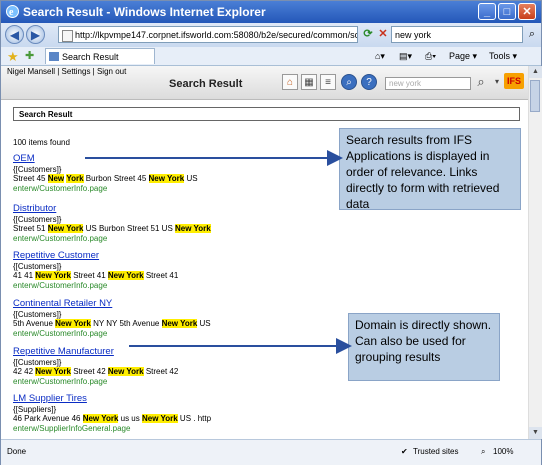 Image resolution: width=542 pixels, height=465 pixels. I want to click on home-icon: ⌂▾, so click(380, 56).